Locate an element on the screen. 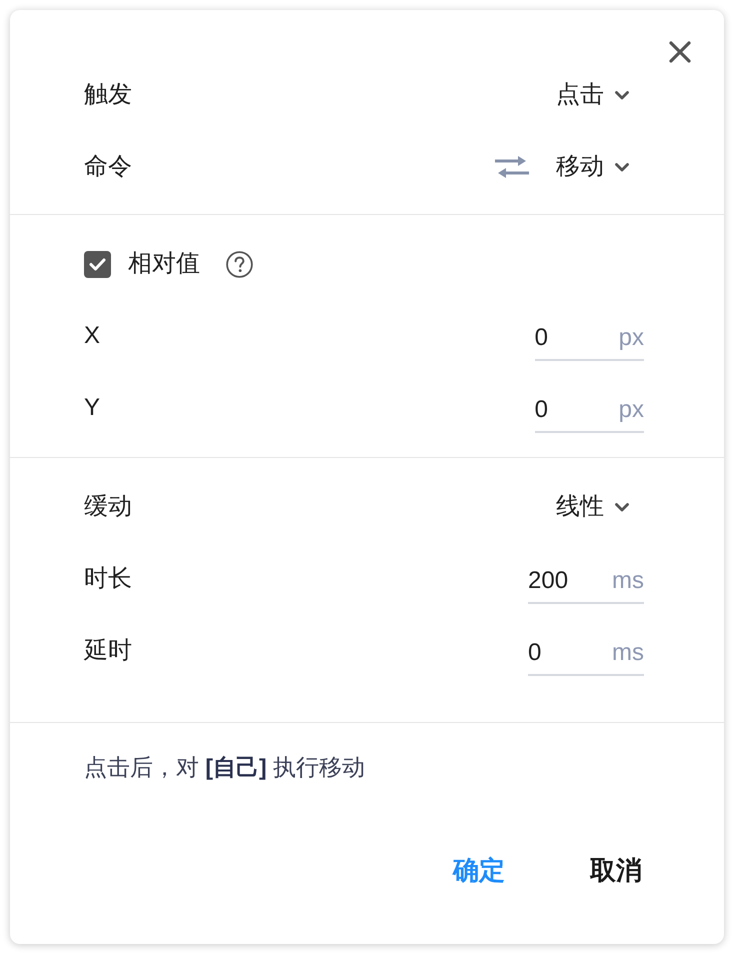  field-label: 命令 is located at coordinates (108, 167).